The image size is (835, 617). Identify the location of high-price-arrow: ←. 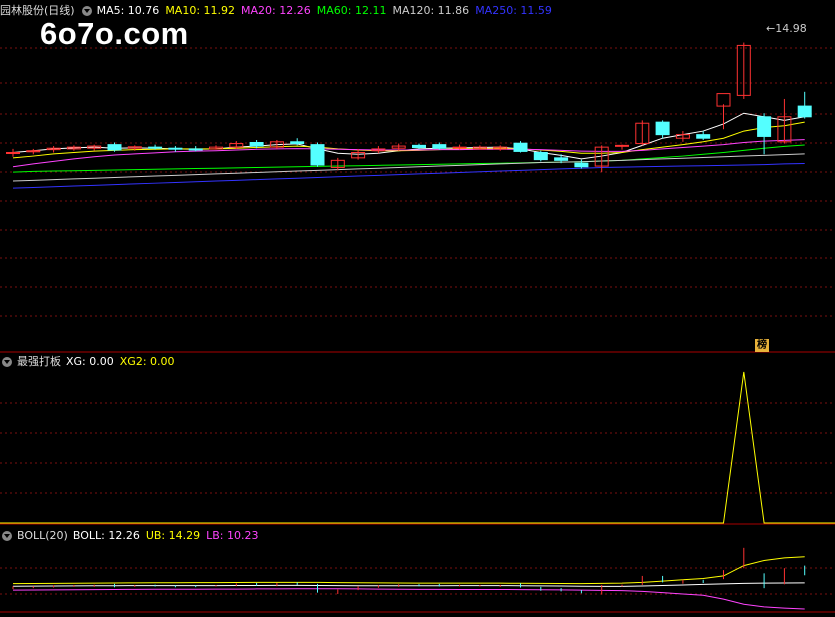
(771, 28).